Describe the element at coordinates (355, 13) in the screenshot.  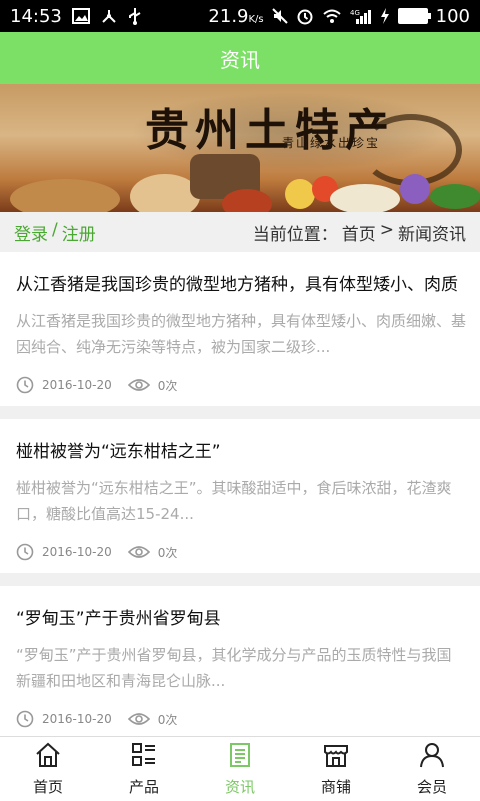
I see `svg-text: 4G` at that location.